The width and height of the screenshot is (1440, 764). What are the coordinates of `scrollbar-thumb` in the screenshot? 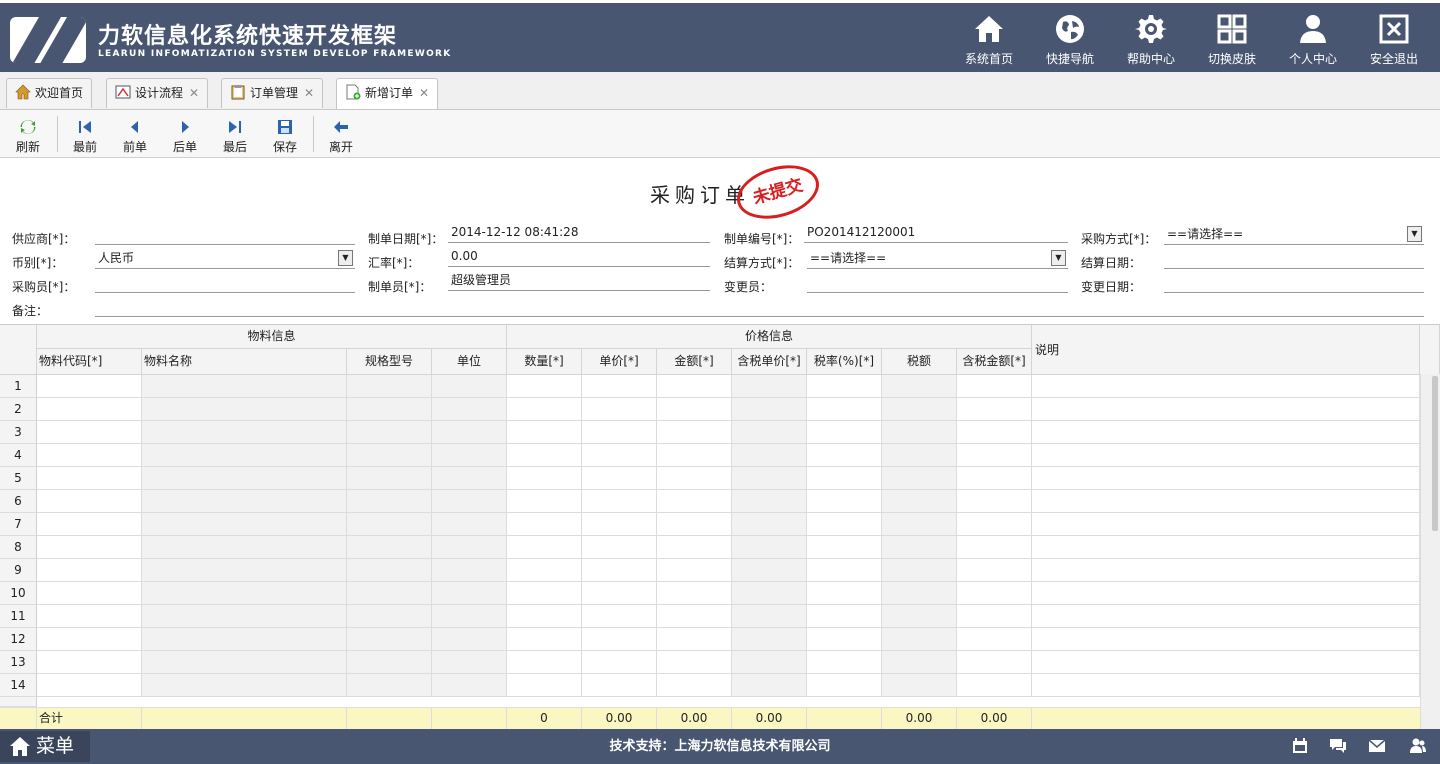 It's located at (1435, 453).